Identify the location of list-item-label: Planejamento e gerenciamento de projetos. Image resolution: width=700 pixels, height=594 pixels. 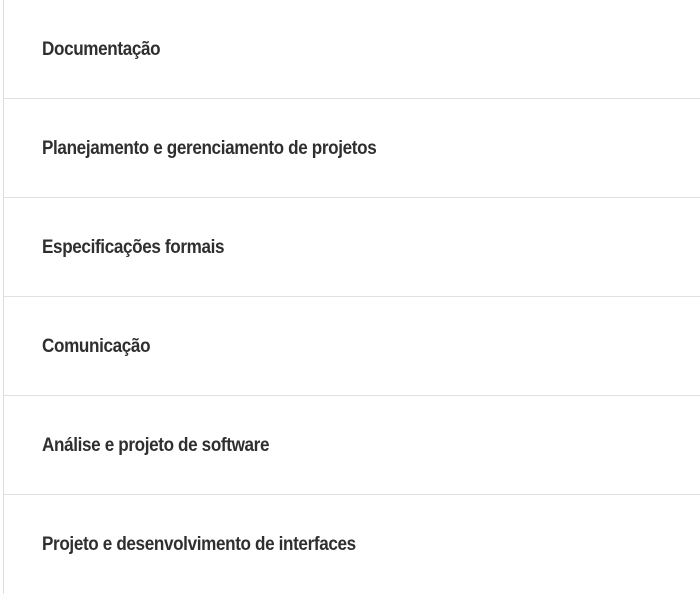
(209, 148).